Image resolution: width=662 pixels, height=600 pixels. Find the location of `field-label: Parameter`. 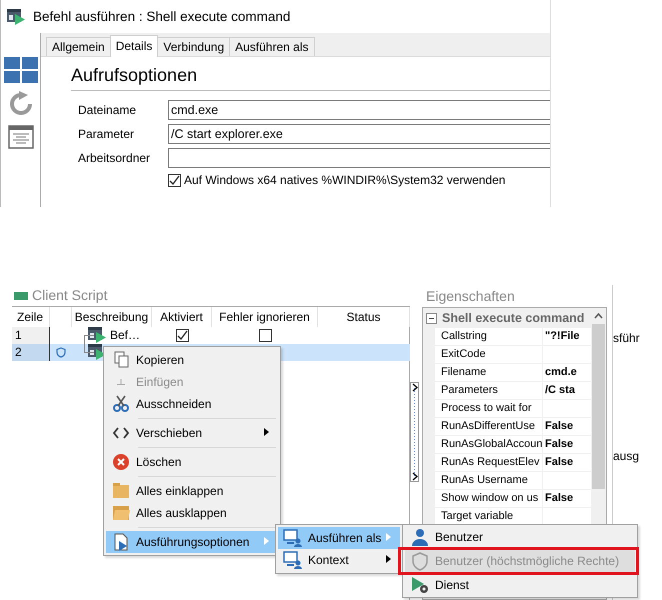

field-label: Parameter is located at coordinates (107, 134).